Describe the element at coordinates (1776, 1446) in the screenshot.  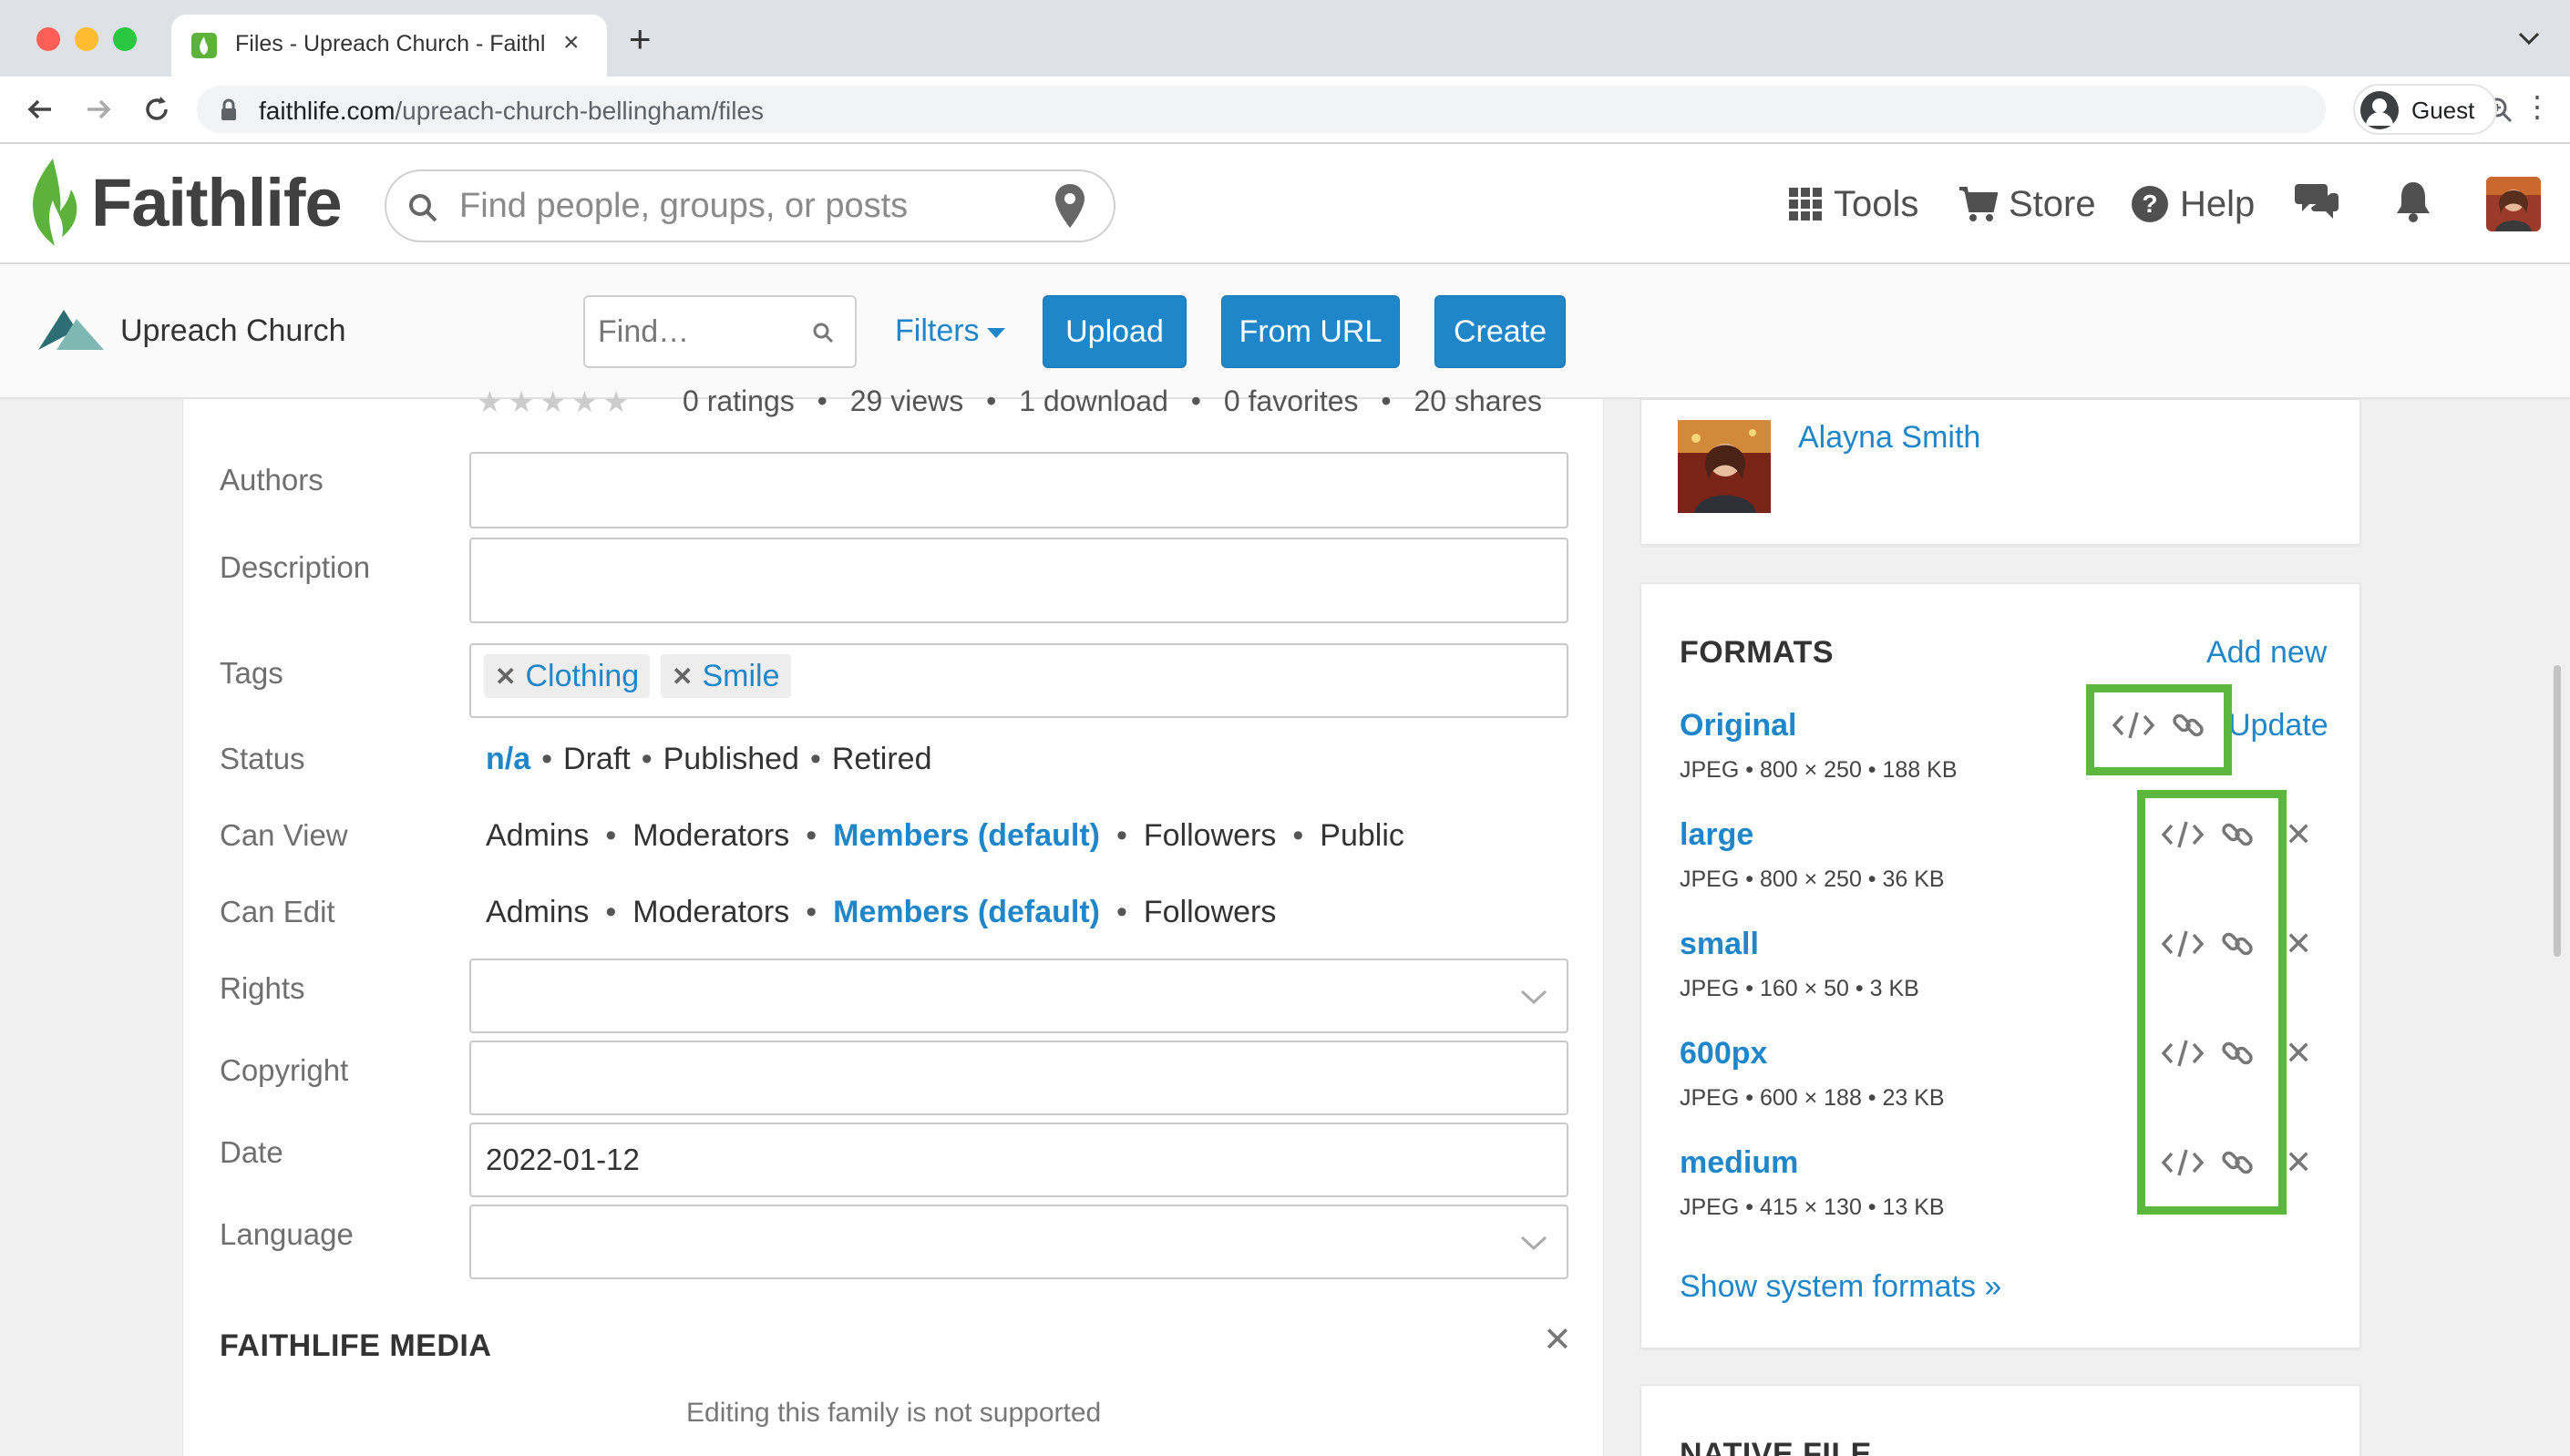
I see `native-file-heading: NATIVE FILE` at that location.